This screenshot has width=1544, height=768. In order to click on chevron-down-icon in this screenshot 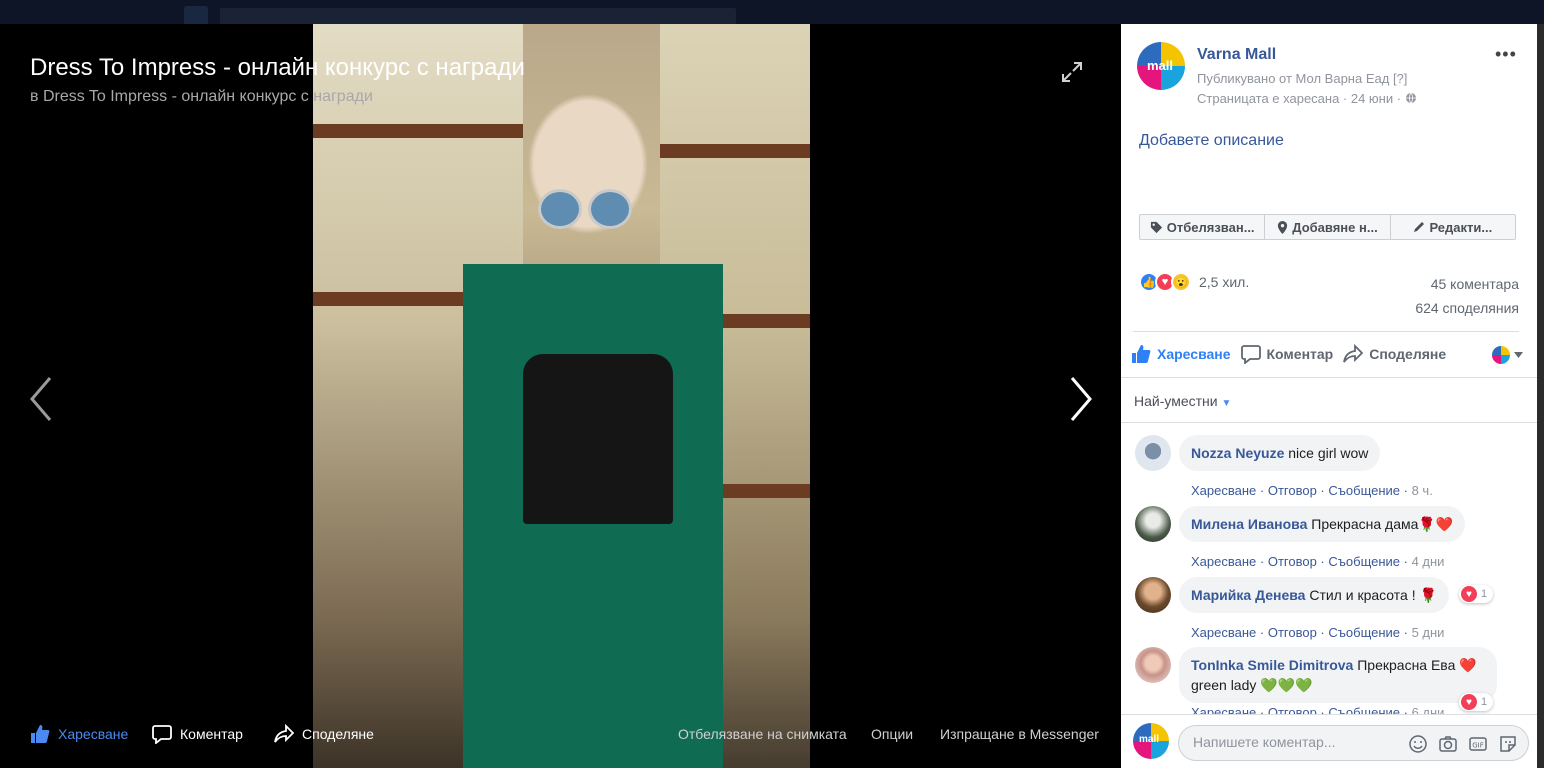, I will do `click(1518, 355)`.